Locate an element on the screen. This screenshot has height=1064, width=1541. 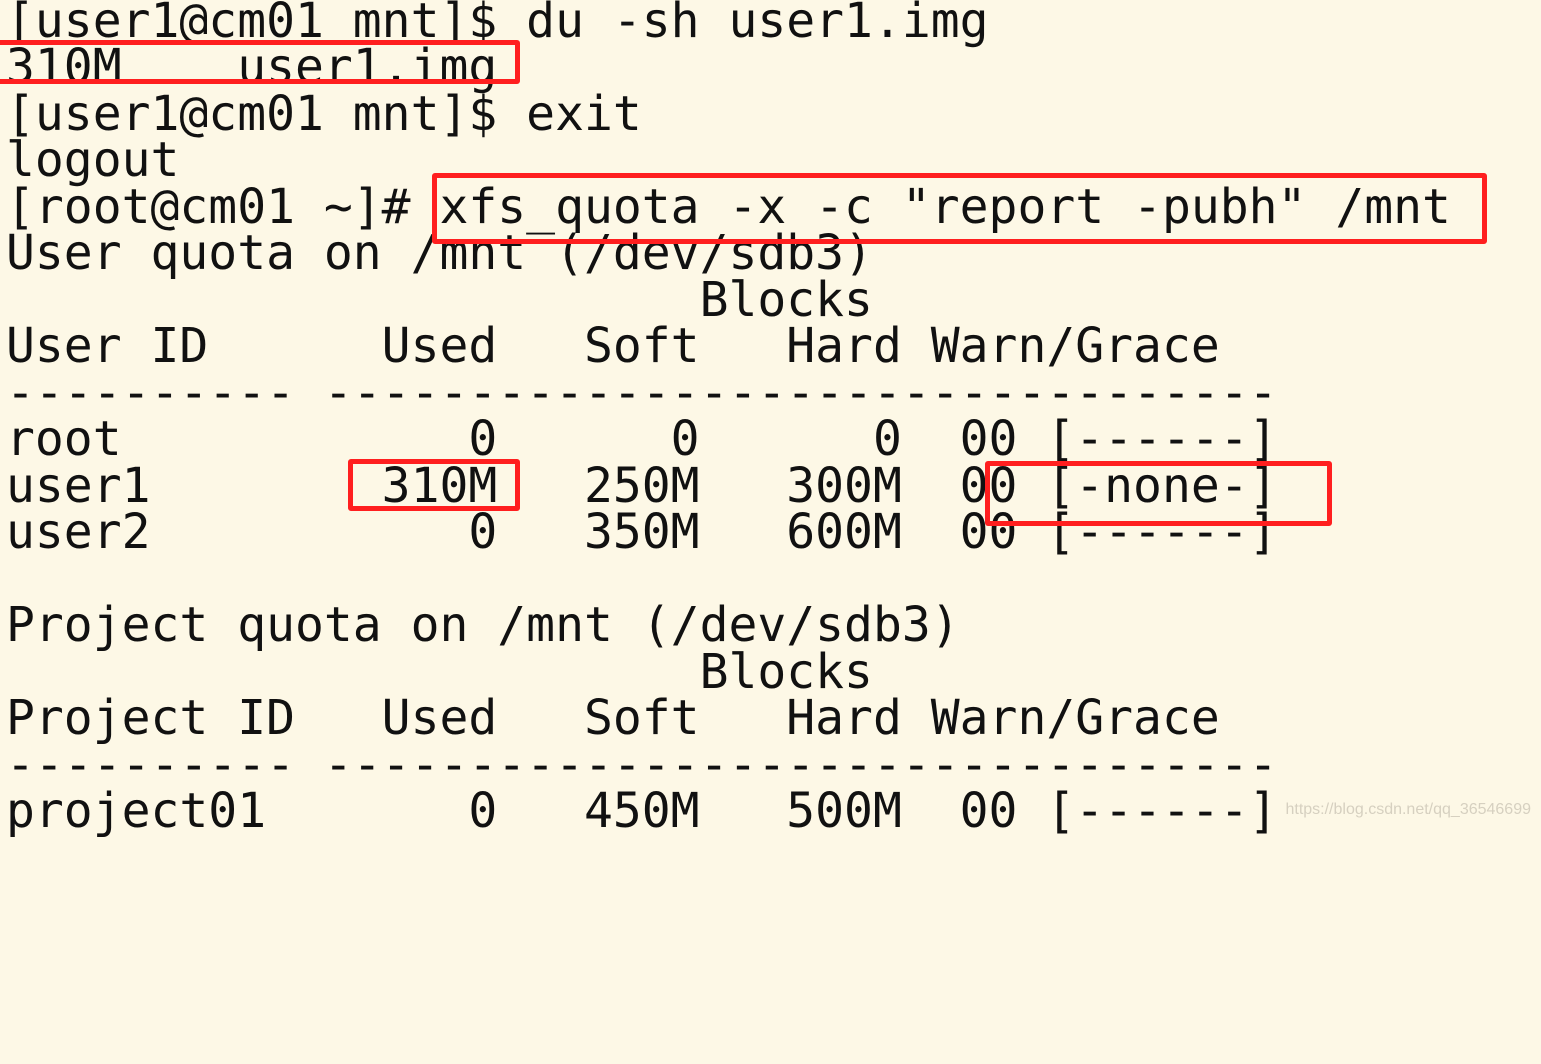
terminal-line-user-root: root 0 0 0 00 [------] is located at coordinates (642, 439).